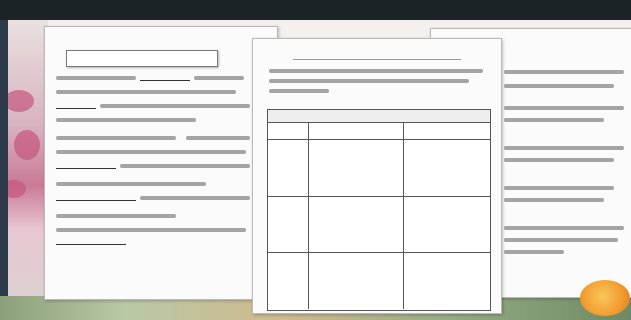 The width and height of the screenshot is (631, 320). Describe the element at coordinates (4, 170) in the screenshot. I see `left-edge-strip` at that location.